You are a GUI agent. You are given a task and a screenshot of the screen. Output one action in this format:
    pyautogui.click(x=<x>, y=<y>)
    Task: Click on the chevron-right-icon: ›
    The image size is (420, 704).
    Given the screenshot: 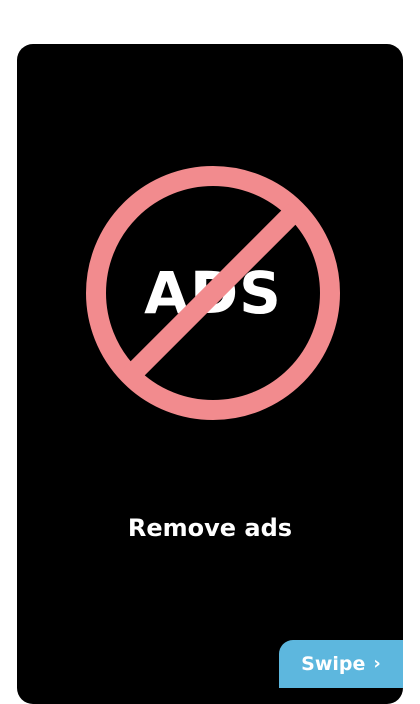 What is the action you would take?
    pyautogui.click(x=377, y=663)
    